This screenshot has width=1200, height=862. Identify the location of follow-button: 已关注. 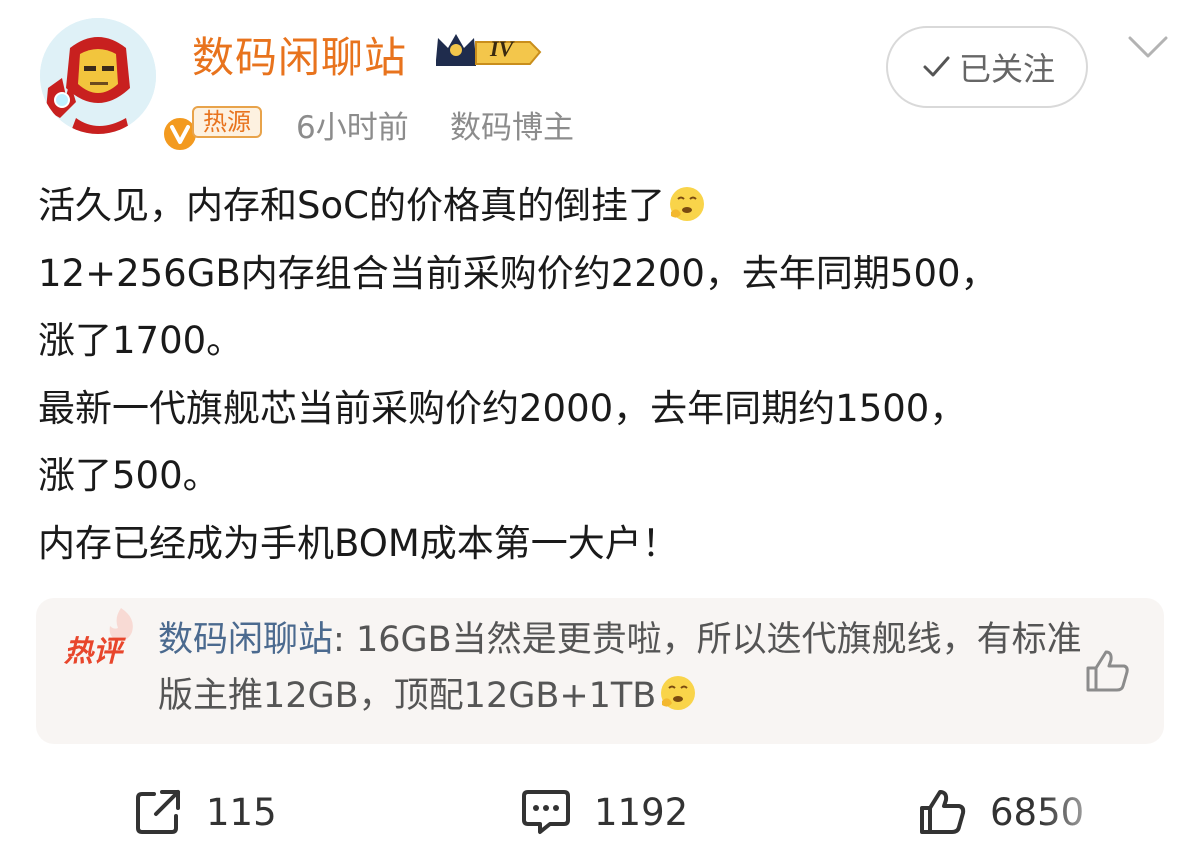
(987, 67).